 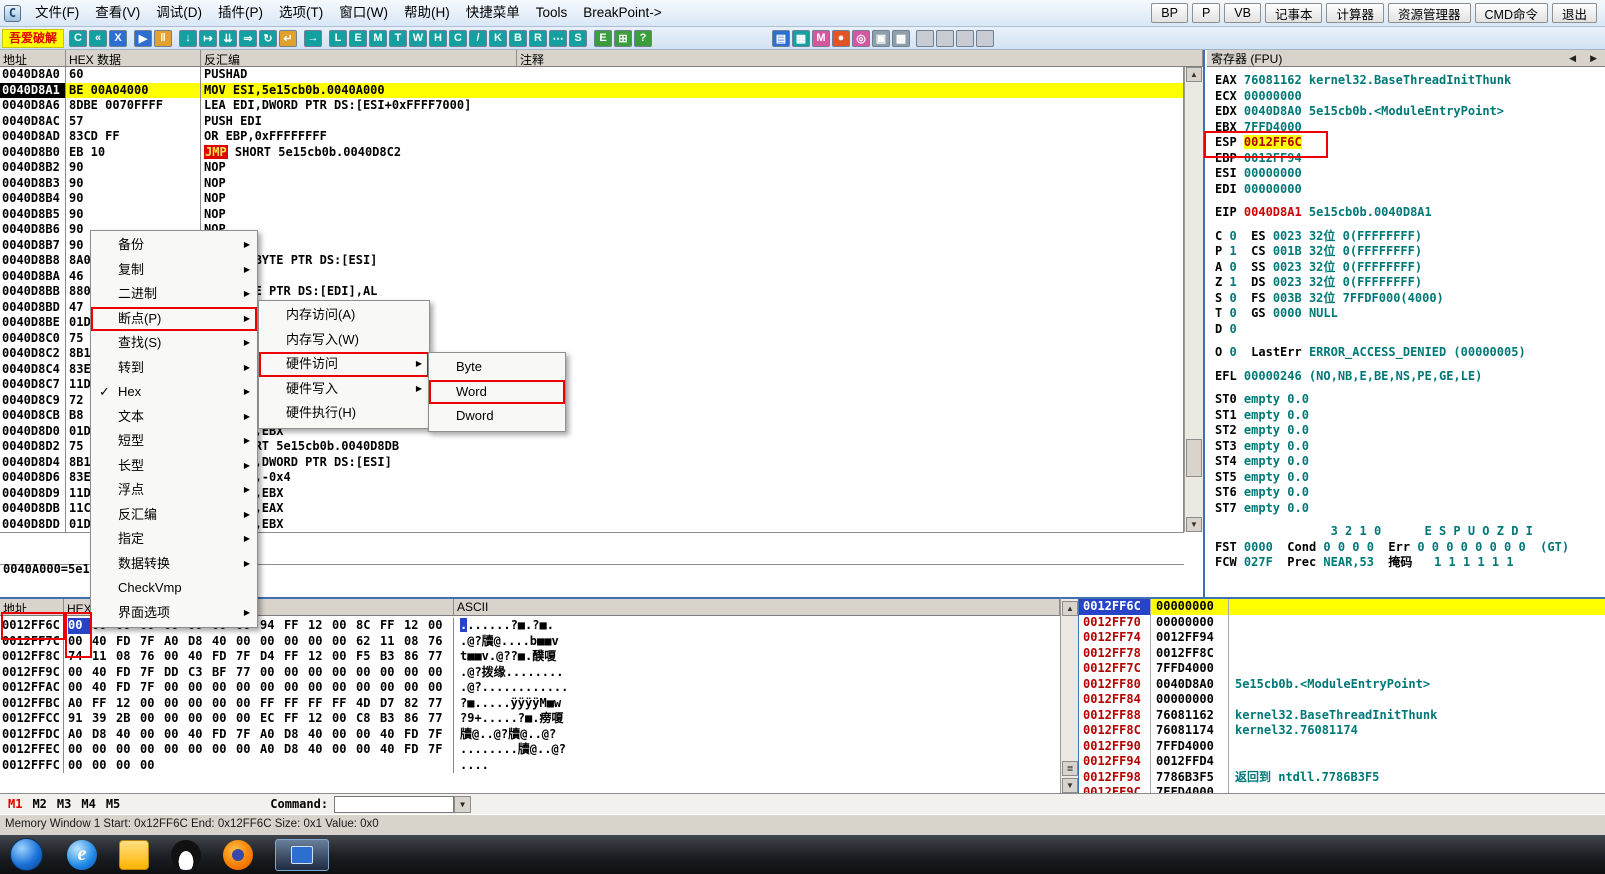 What do you see at coordinates (1593, 58) in the screenshot?
I see `registers-next-icon: ▶` at bounding box center [1593, 58].